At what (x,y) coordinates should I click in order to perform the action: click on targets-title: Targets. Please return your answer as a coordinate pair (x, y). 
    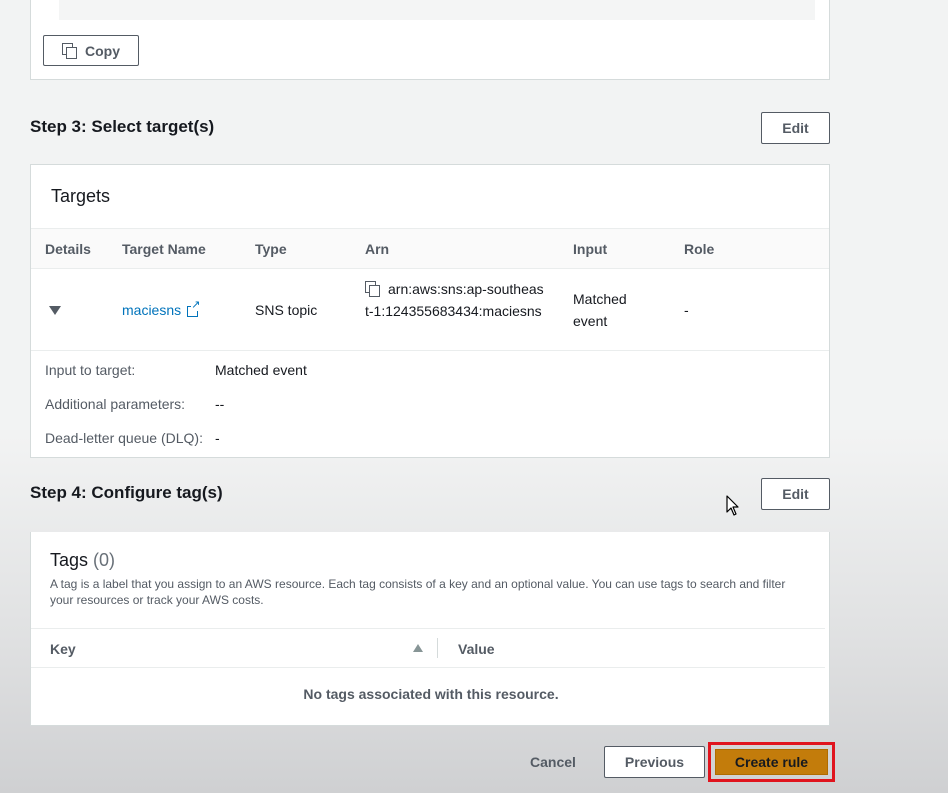
    Looking at the image, I should click on (81, 196).